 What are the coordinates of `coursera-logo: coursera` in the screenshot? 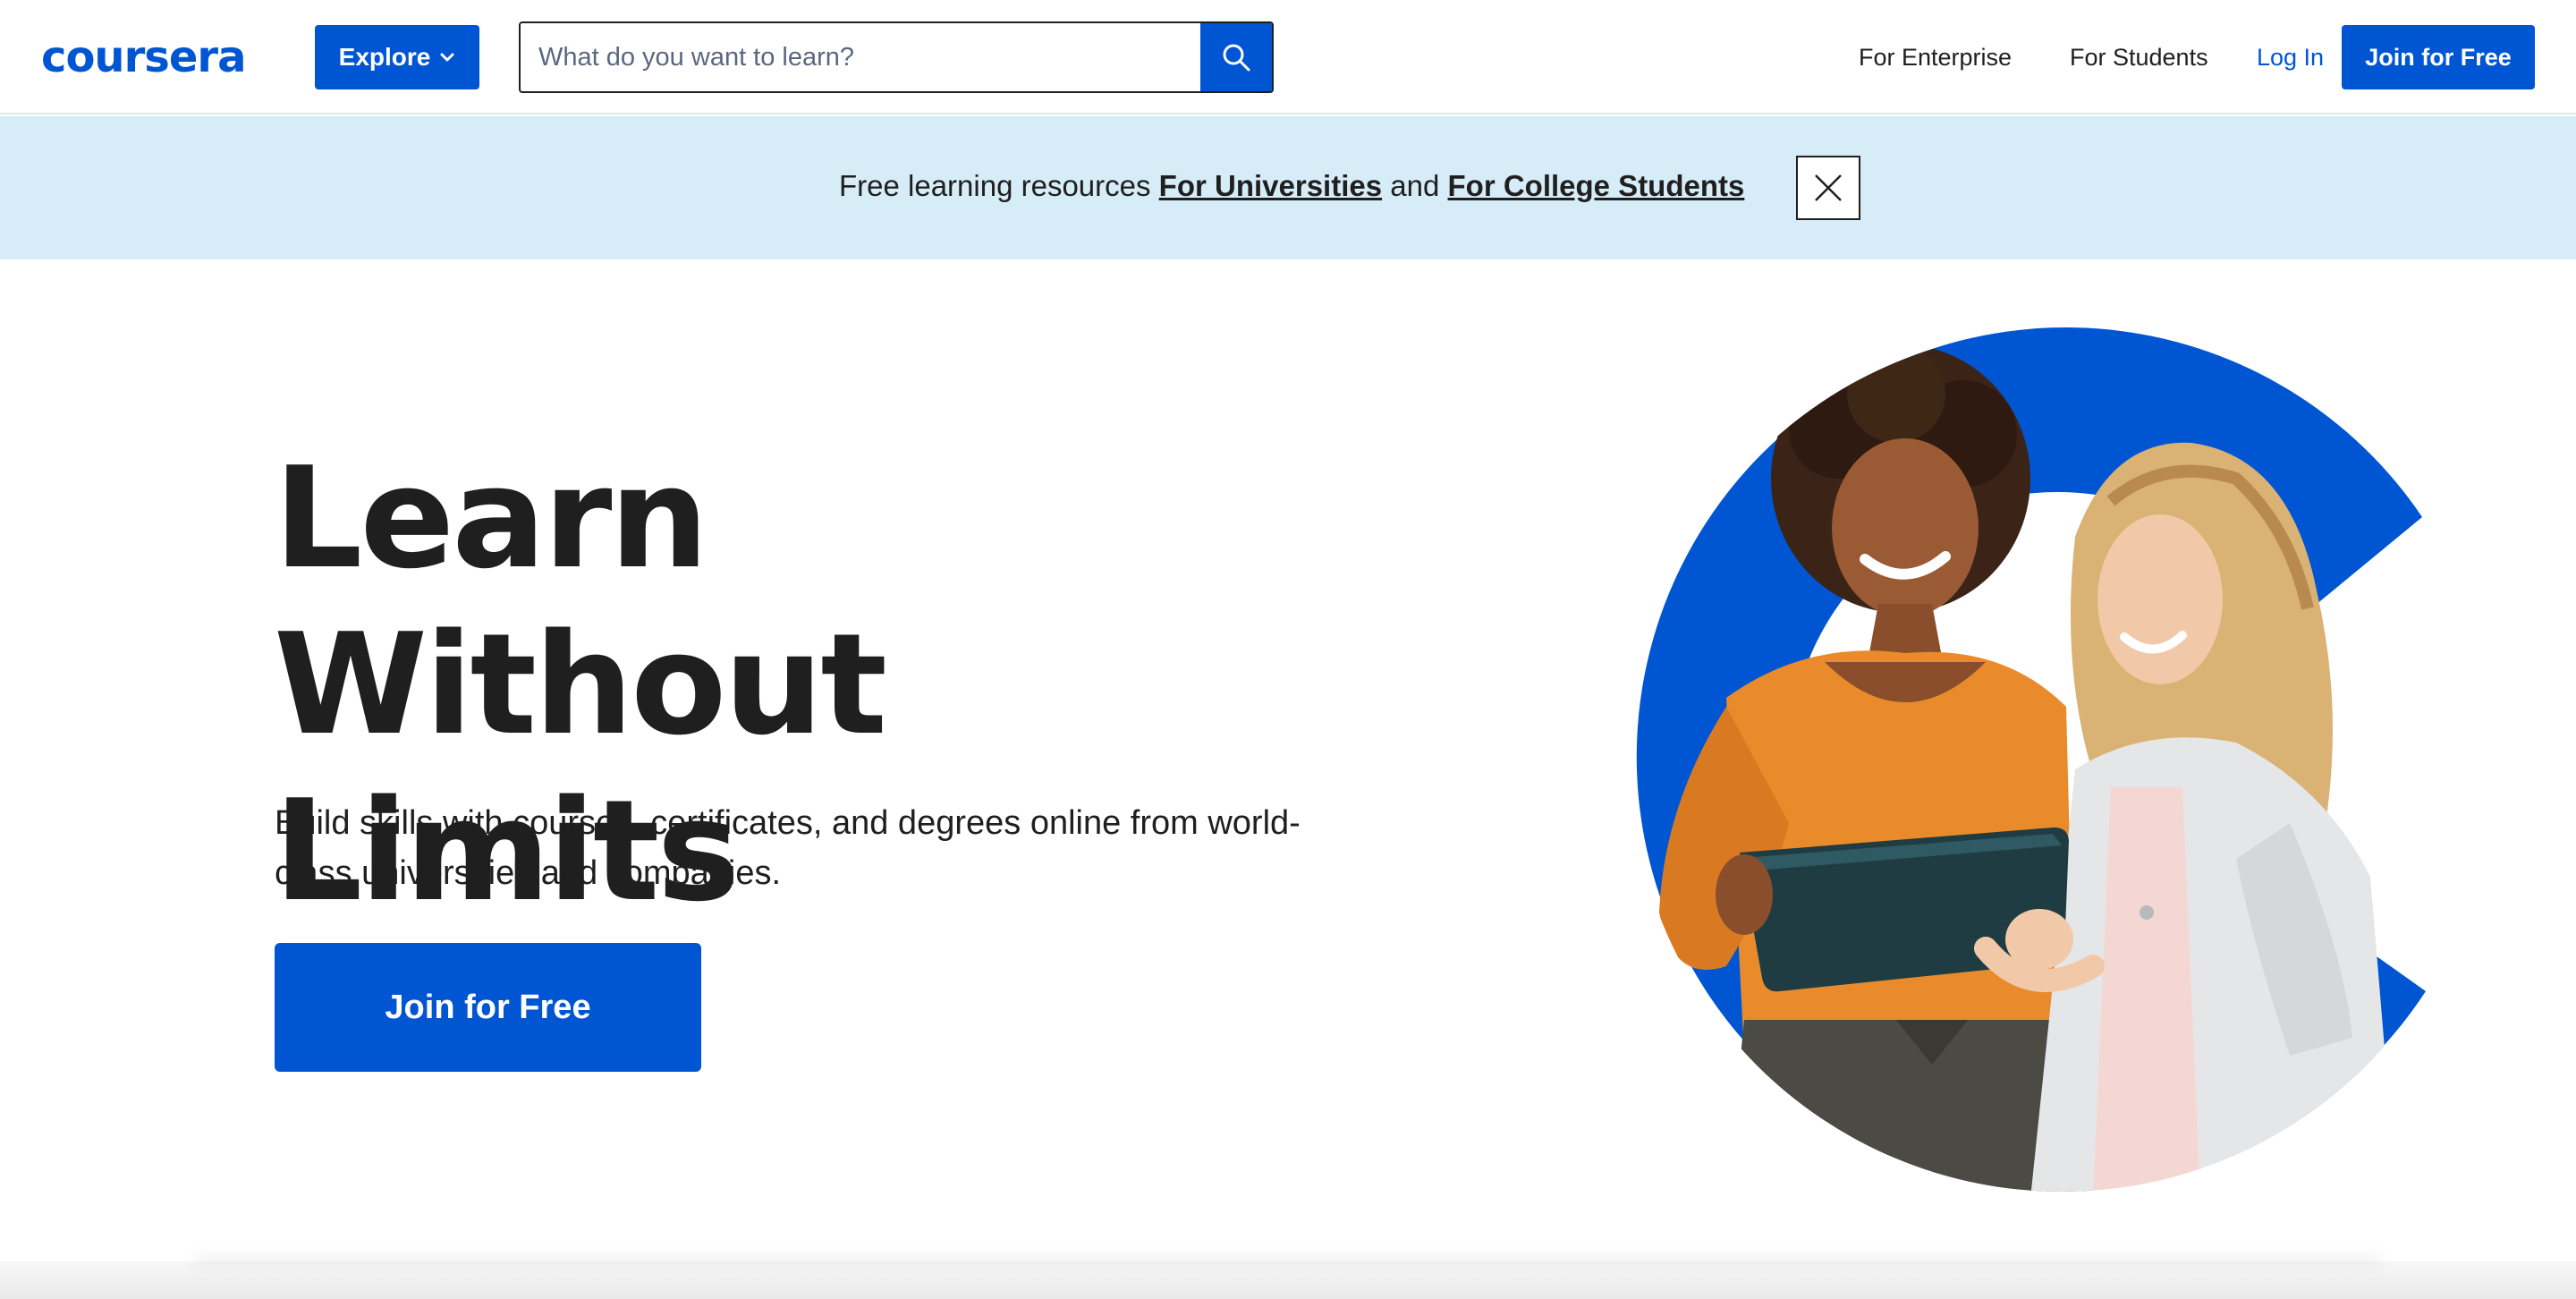 It's located at (143, 57).